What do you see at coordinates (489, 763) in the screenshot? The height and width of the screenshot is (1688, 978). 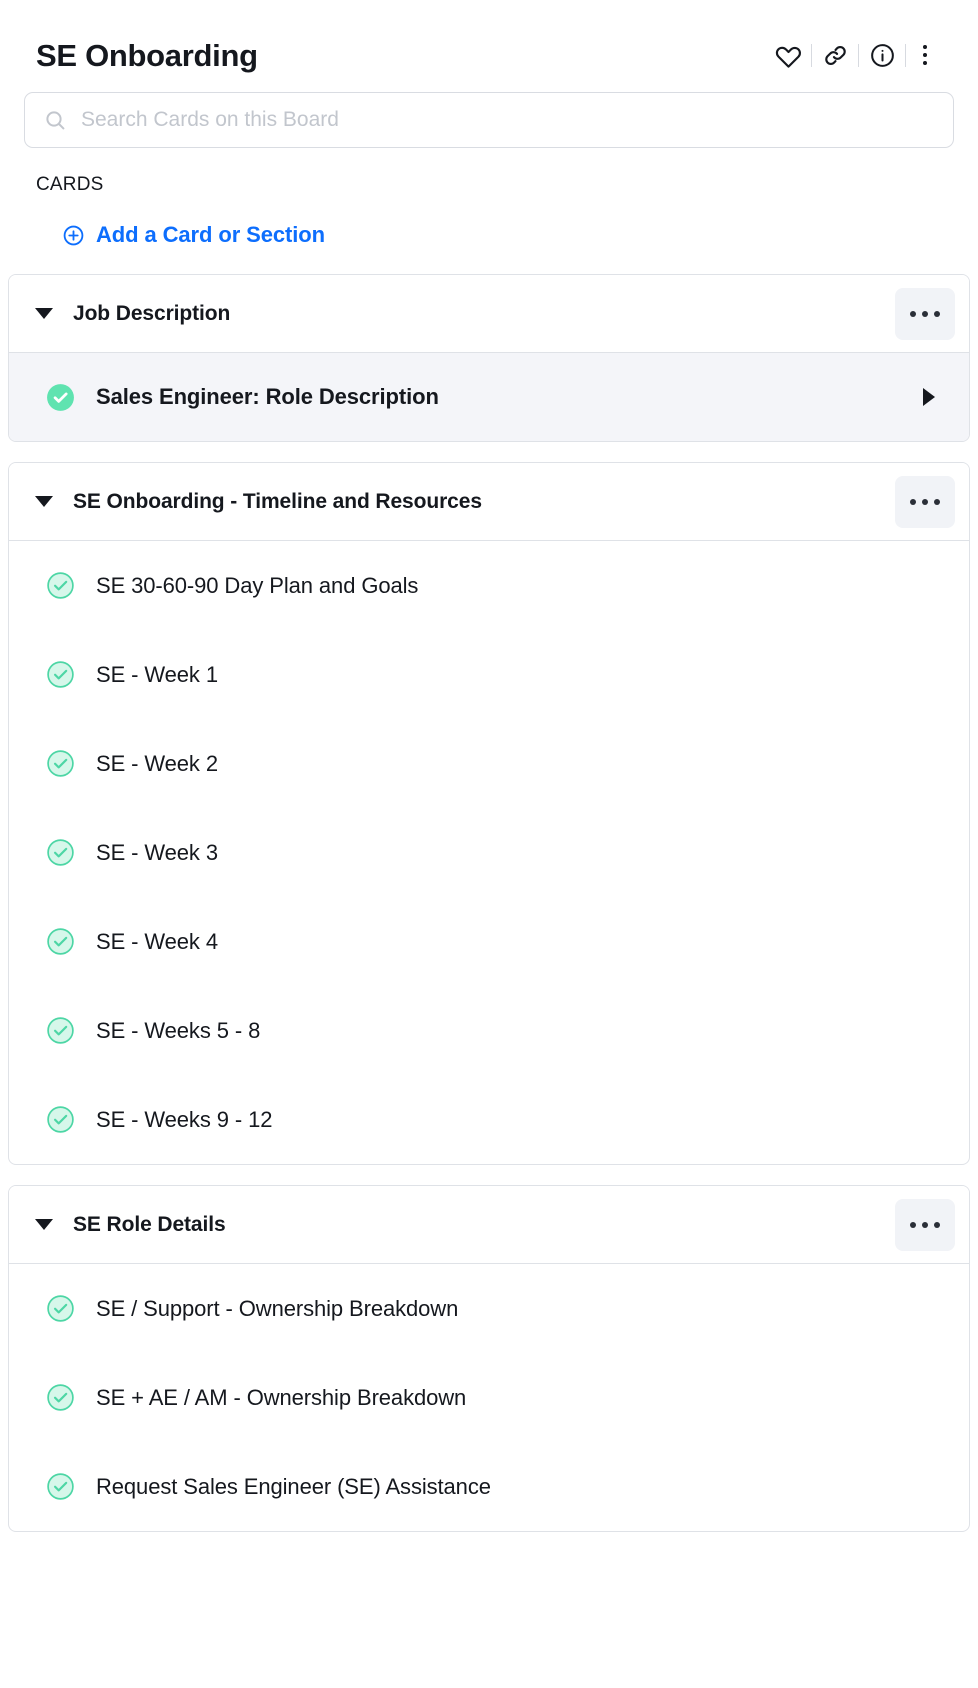 I see `card-row: SE - Week 2` at bounding box center [489, 763].